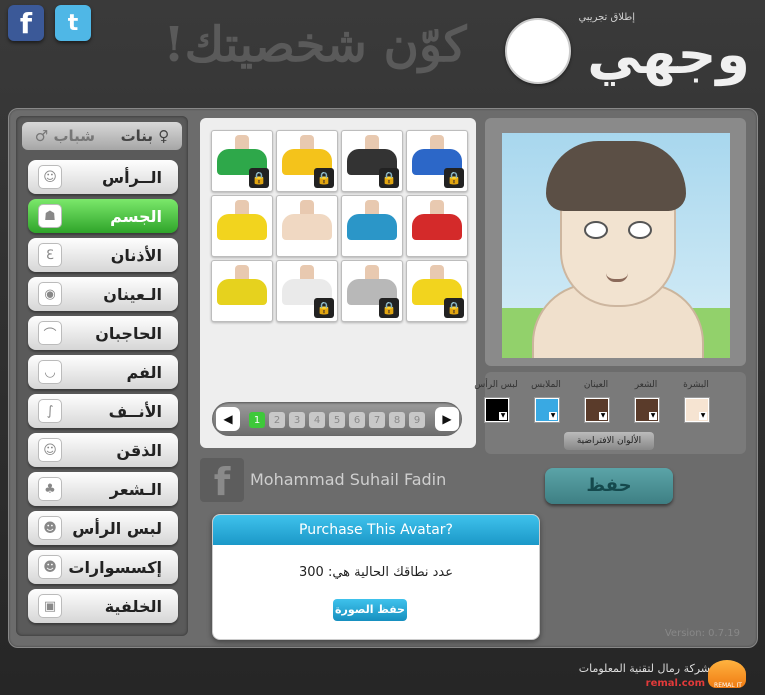  What do you see at coordinates (50, 411) in the screenshot?
I see `nav-item-icon: ∫` at bounding box center [50, 411].